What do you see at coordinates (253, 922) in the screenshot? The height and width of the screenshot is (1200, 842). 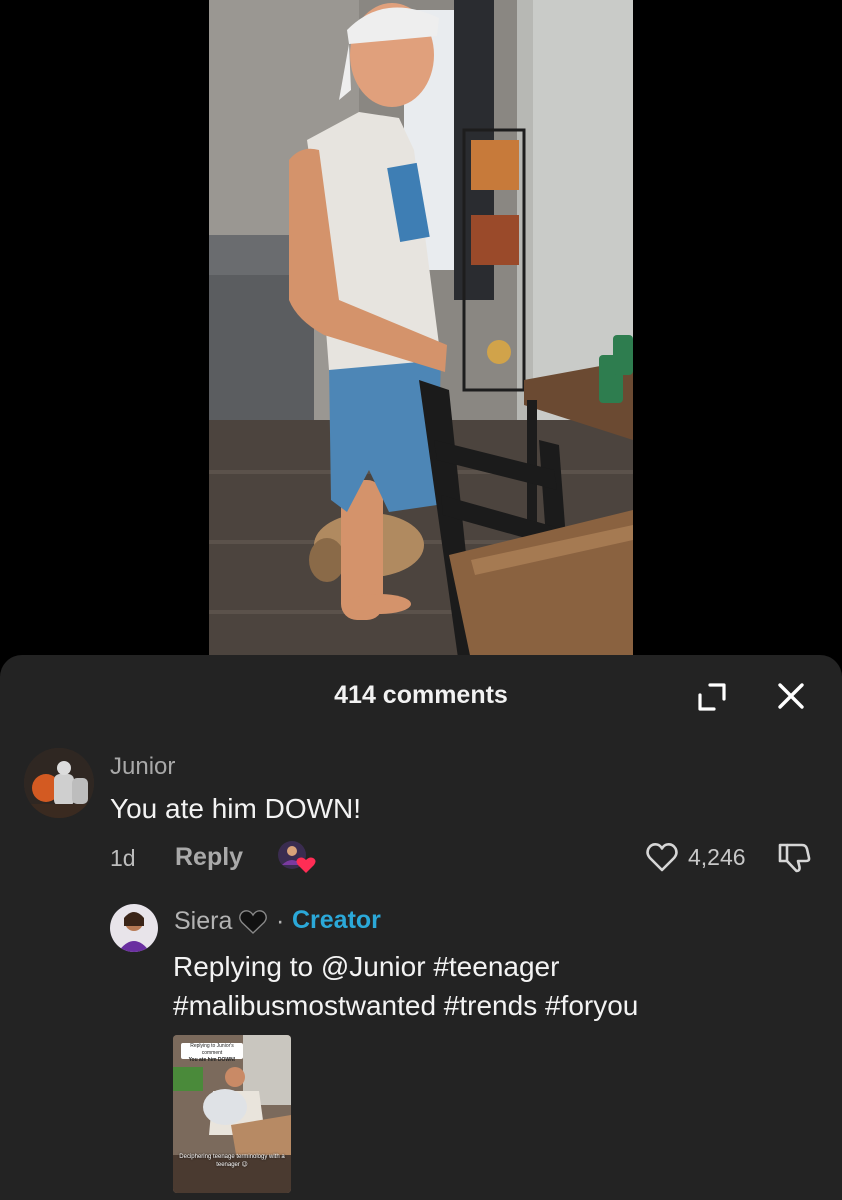 I see `black-heart-icon` at bounding box center [253, 922].